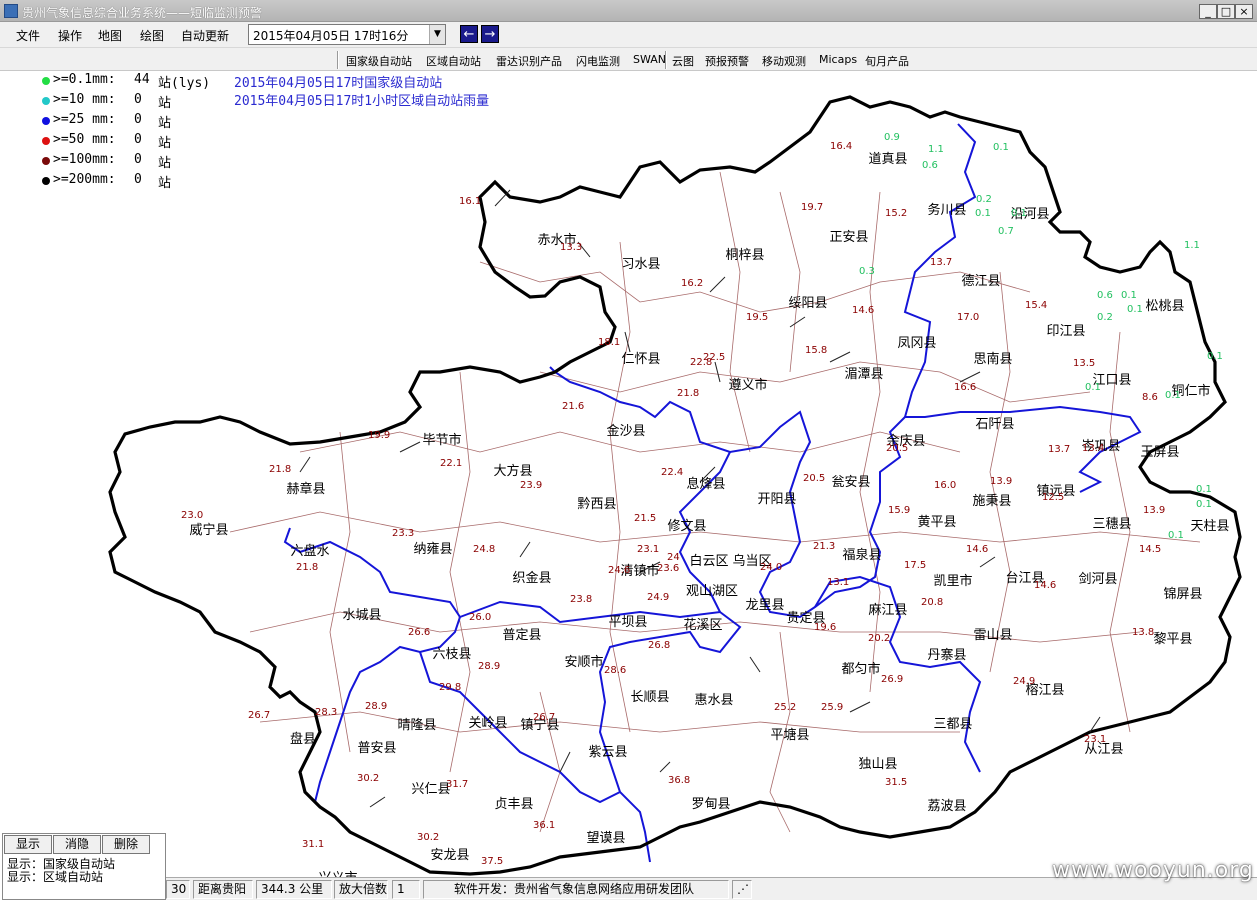  I want to click on rain-value: 14.6, so click(863, 310).